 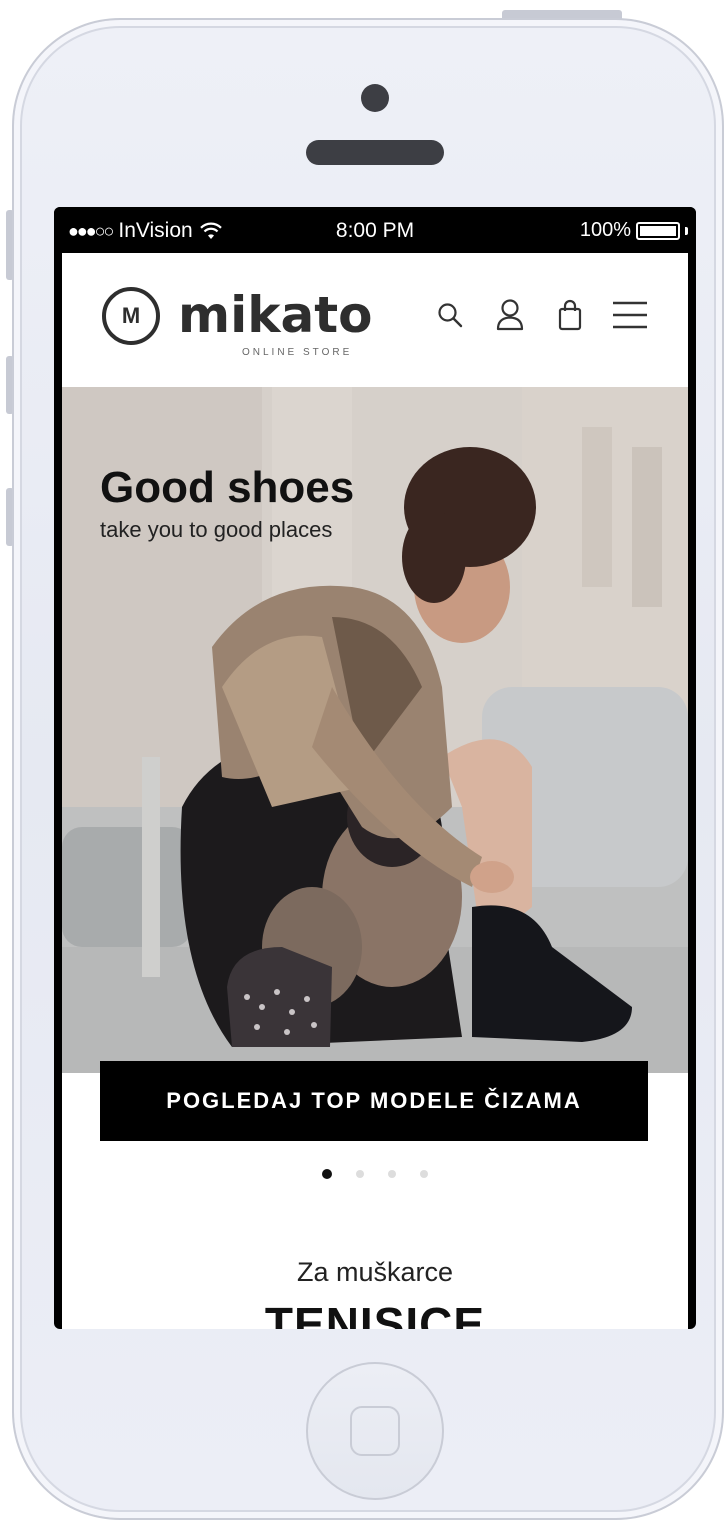 What do you see at coordinates (227, 487) in the screenshot?
I see `hero-title: Good shoes` at bounding box center [227, 487].